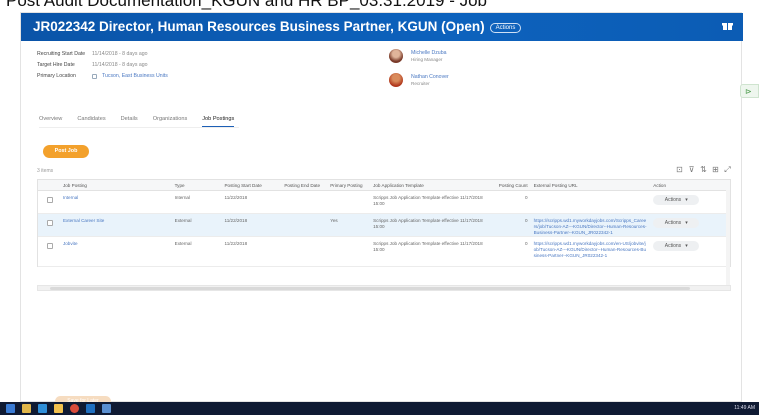  I want to click on column-header: Job Posting, so click(116, 185).